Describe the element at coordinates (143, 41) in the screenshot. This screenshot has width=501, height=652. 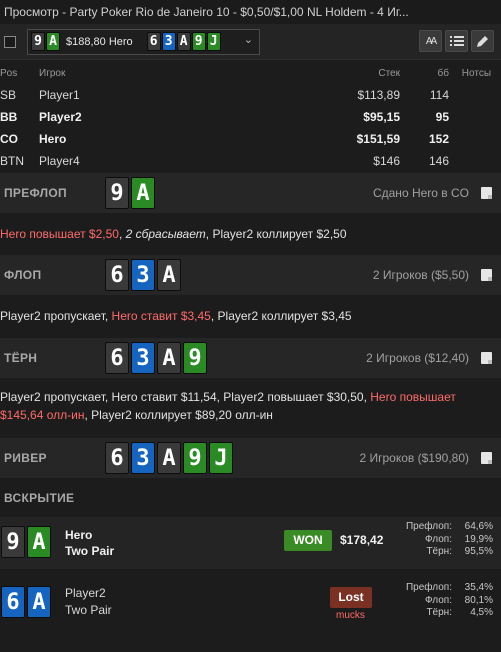
I see `hand-selector: 9 A $188,80 Hero 6 3 A 9 J ⌄` at that location.